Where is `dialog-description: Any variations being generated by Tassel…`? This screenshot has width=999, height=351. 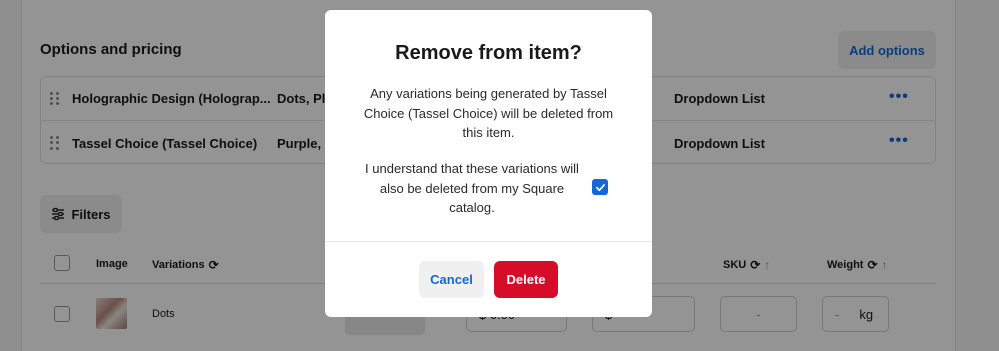 dialog-description: Any variations being generated by Tassel… is located at coordinates (488, 113).